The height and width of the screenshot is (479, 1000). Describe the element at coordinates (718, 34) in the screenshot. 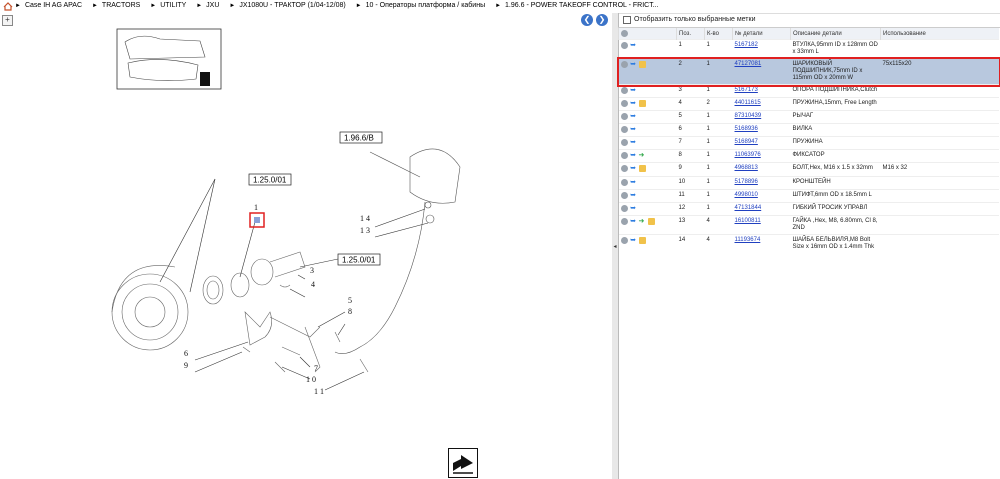

I see `col-qty: К-во` at that location.